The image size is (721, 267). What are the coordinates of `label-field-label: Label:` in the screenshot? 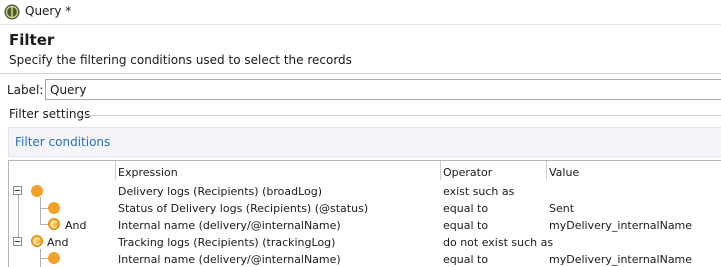 It's located at (25, 90).